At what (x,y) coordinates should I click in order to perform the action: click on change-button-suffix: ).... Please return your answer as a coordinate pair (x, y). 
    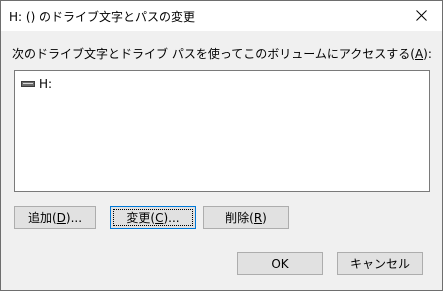
    Looking at the image, I should click on (171, 217).